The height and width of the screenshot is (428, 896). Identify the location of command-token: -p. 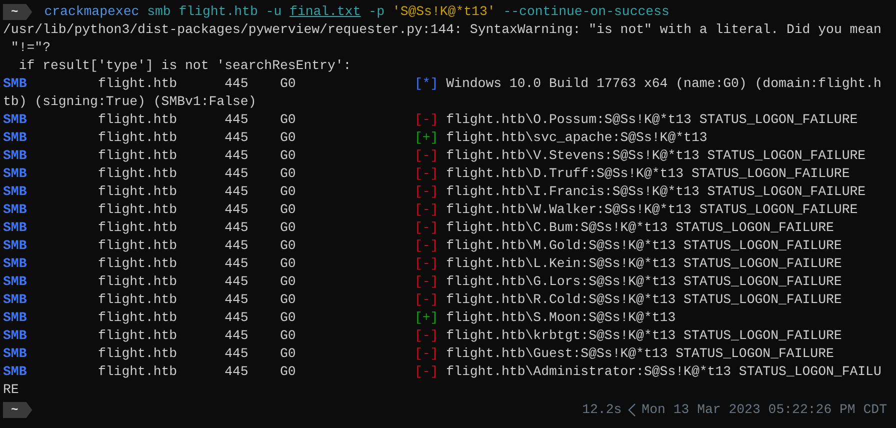
(376, 12).